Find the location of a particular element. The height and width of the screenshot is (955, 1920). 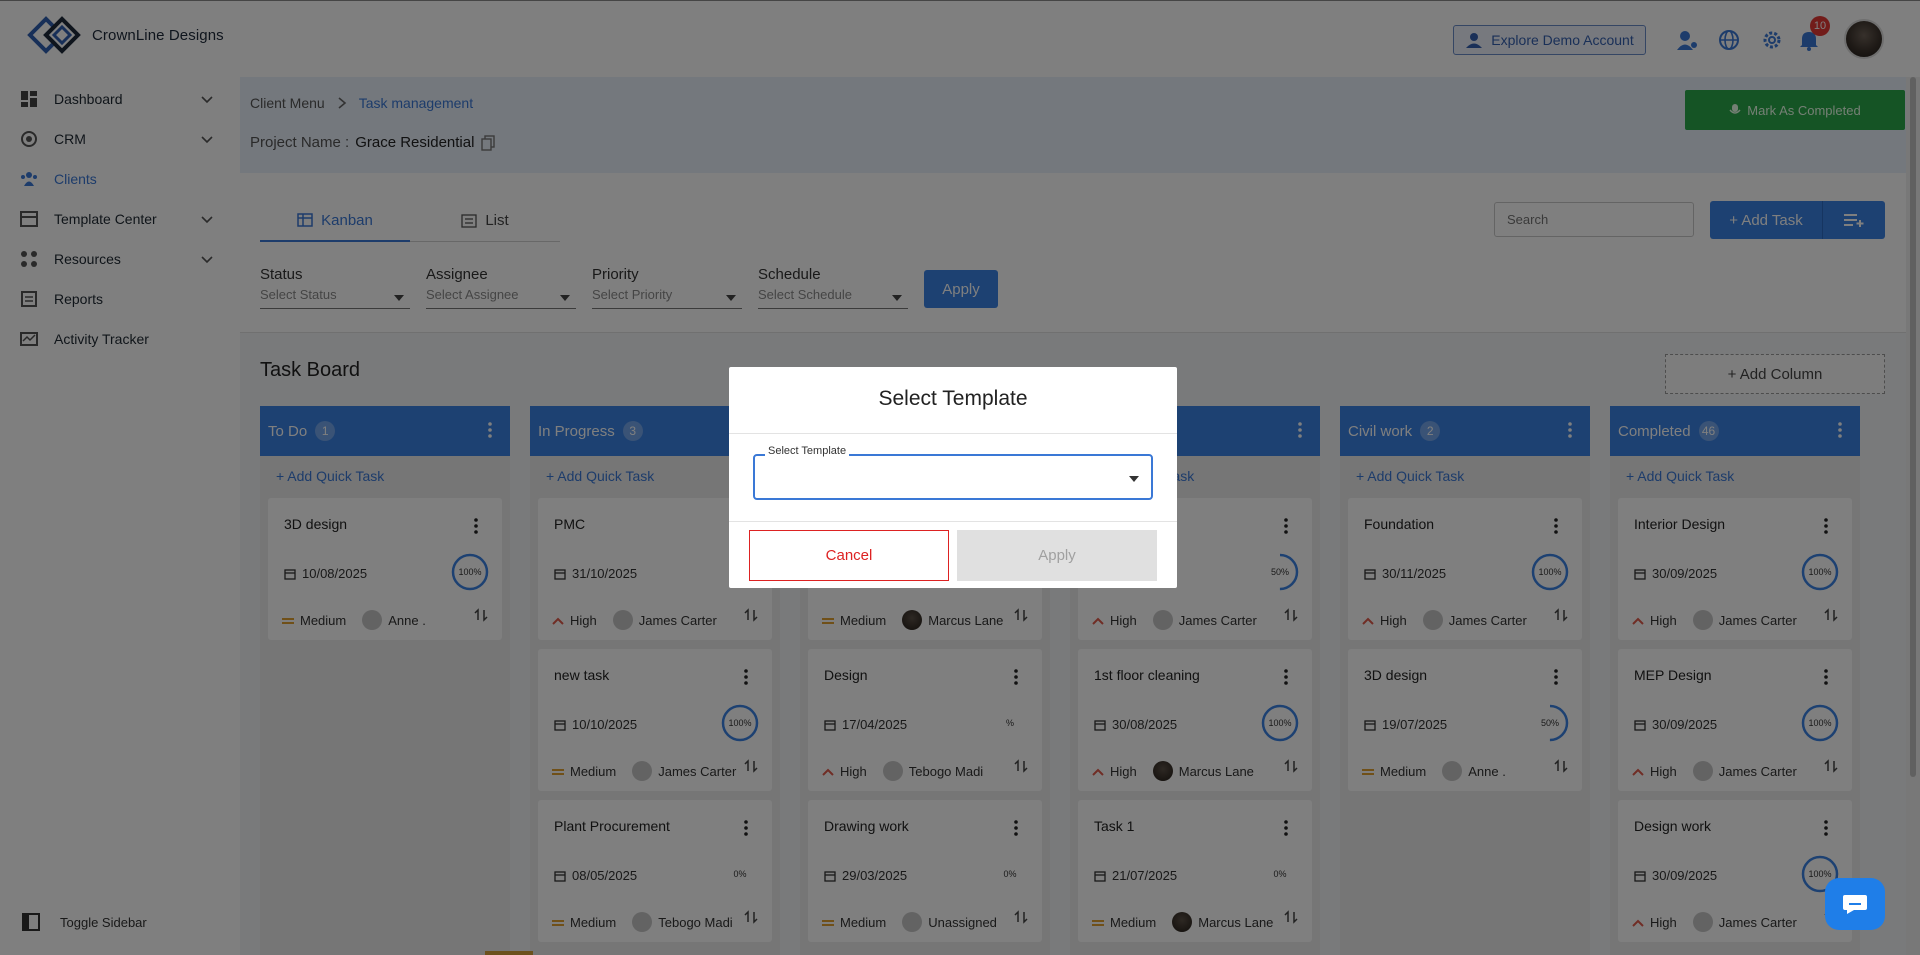

chat-support-button is located at coordinates (1855, 904).